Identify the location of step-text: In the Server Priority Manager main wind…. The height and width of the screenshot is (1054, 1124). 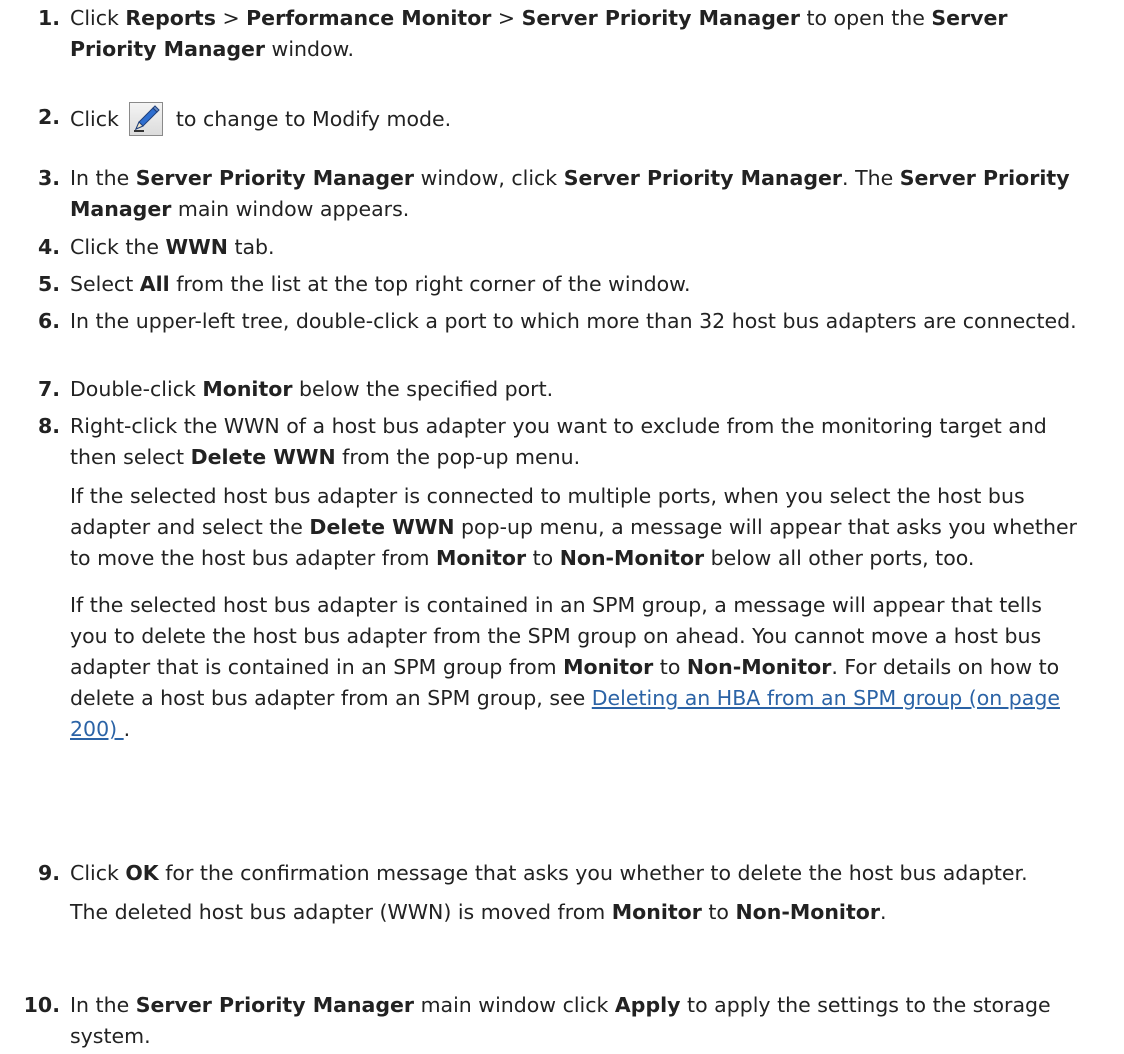
(575, 1021).